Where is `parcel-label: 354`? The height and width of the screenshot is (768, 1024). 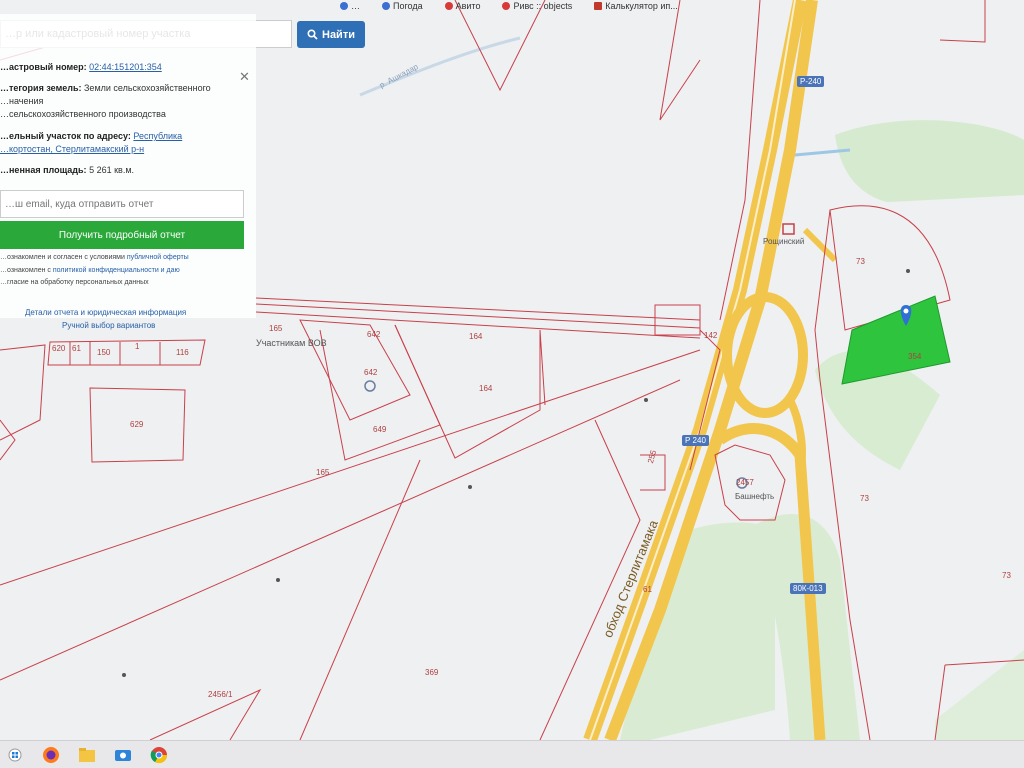
parcel-label: 354 is located at coordinates (915, 356).